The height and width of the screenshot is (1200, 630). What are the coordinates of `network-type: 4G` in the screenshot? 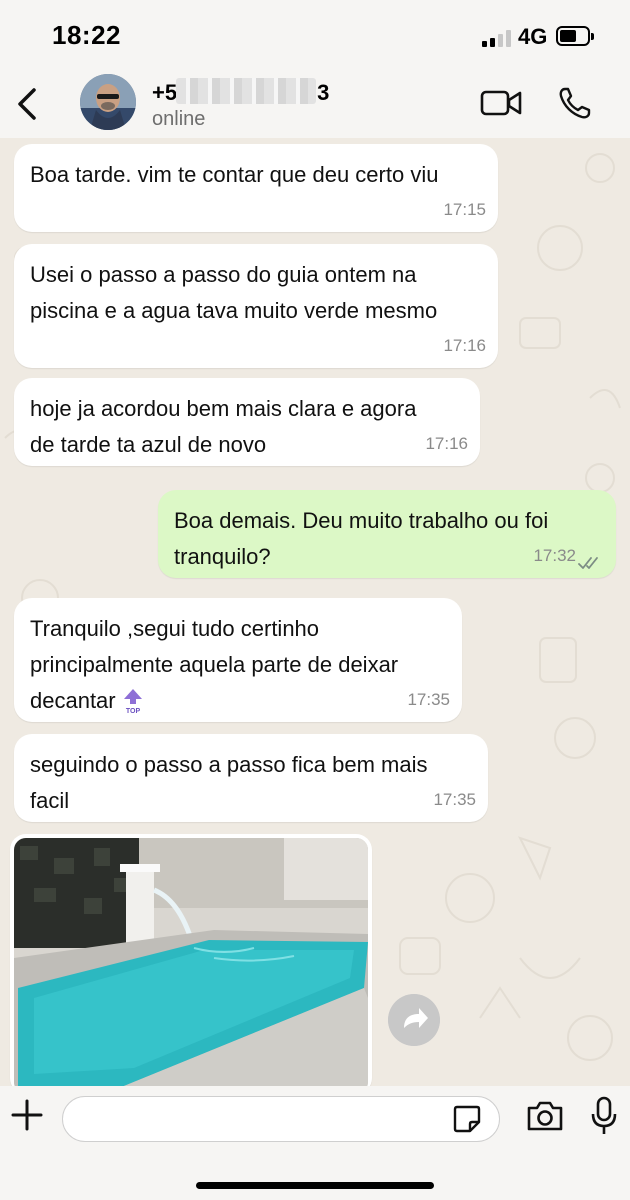 It's located at (533, 36).